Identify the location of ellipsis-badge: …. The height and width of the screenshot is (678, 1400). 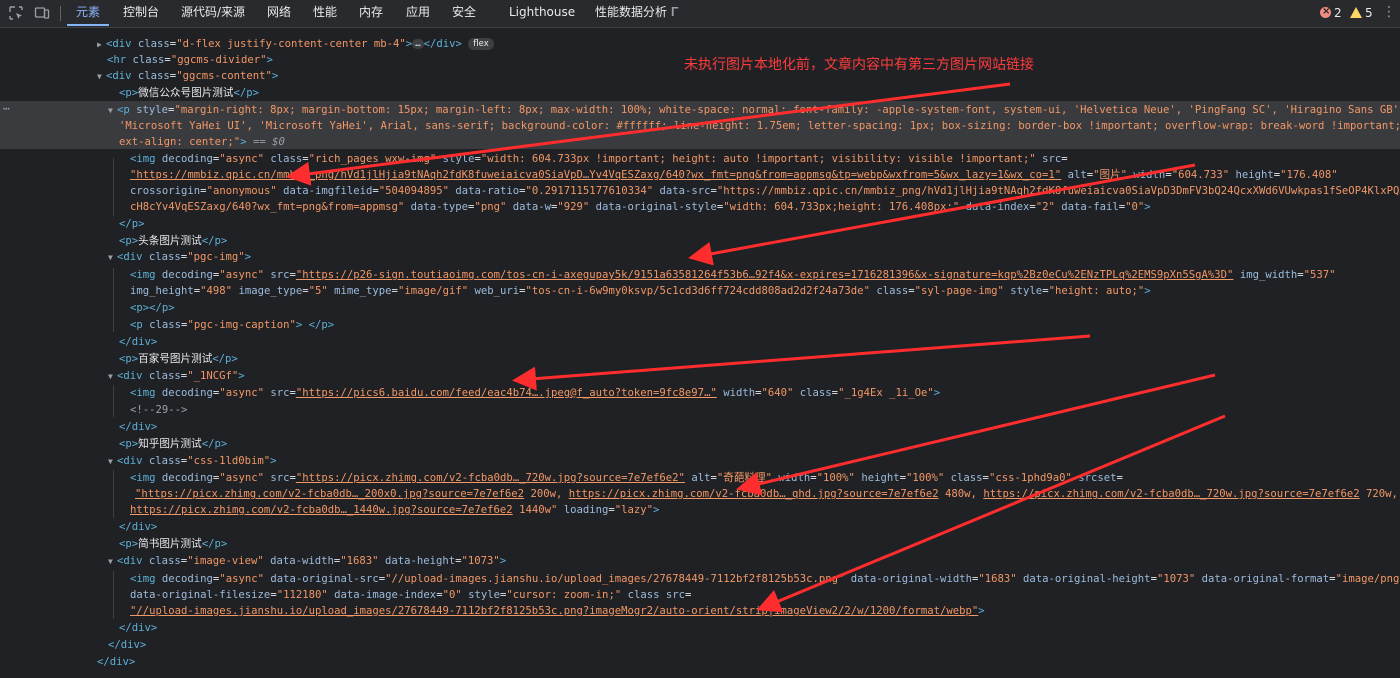
(418, 44).